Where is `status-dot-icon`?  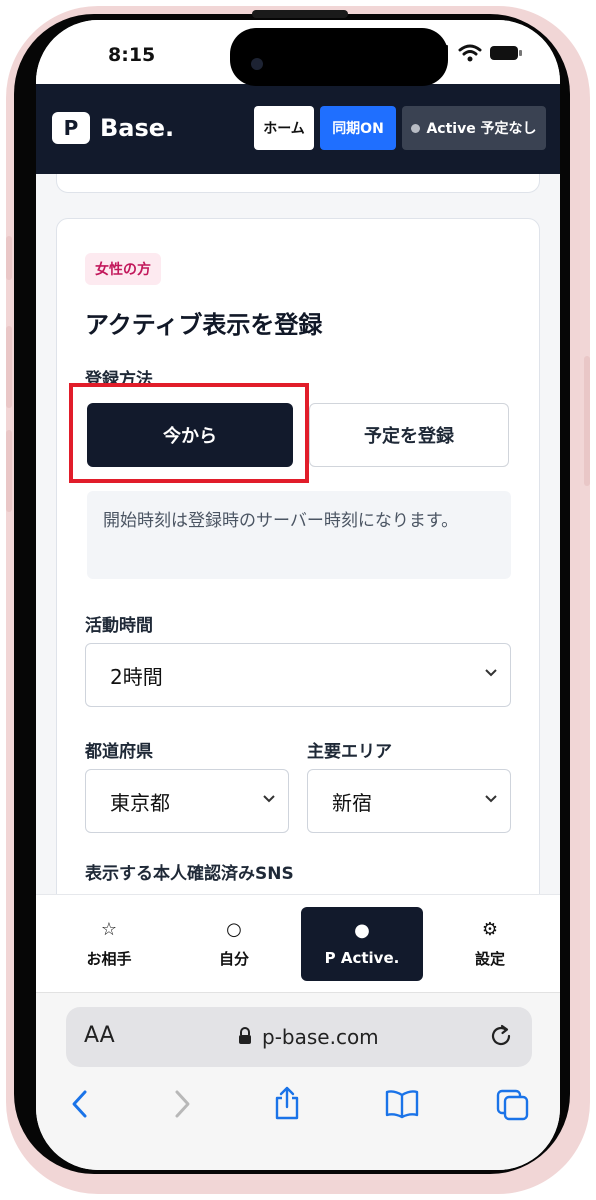
status-dot-icon is located at coordinates (416, 128).